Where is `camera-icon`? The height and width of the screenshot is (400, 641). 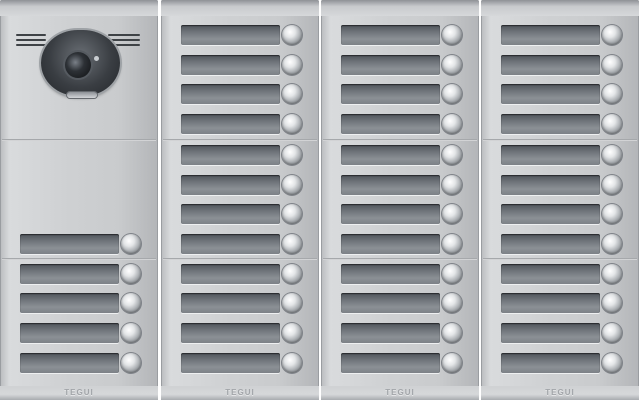
camera-icon is located at coordinates (80, 64).